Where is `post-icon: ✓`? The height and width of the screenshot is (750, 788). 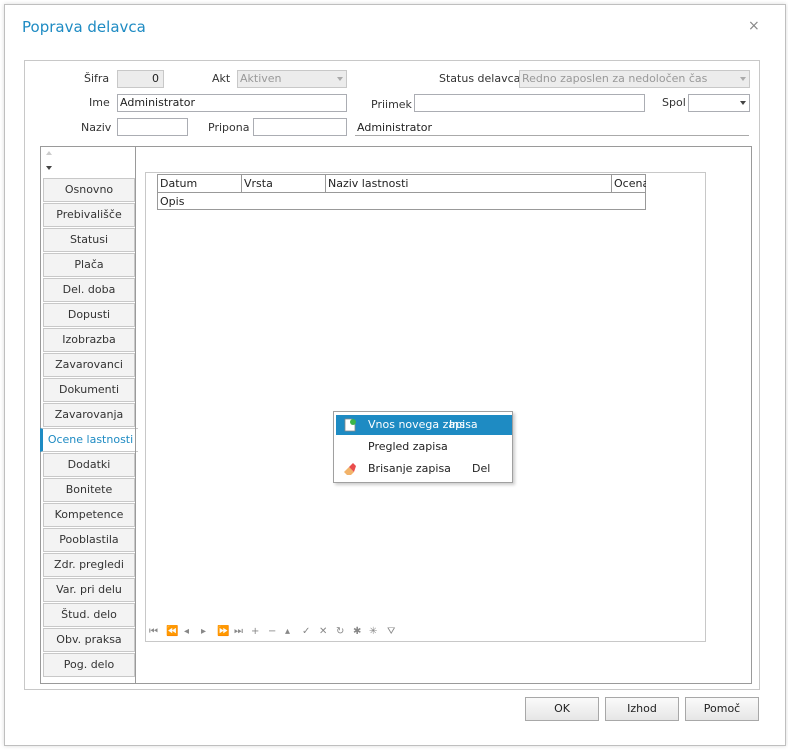
post-icon: ✓ is located at coordinates (306, 631).